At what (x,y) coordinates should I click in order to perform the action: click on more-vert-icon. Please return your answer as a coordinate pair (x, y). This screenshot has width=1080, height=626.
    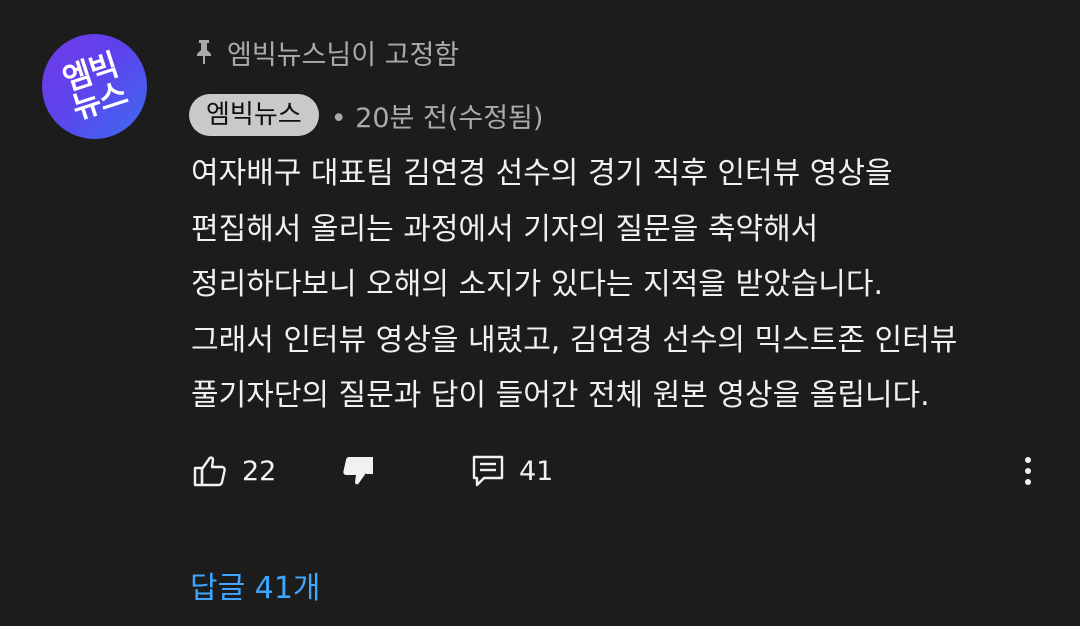
    Looking at the image, I should click on (1028, 471).